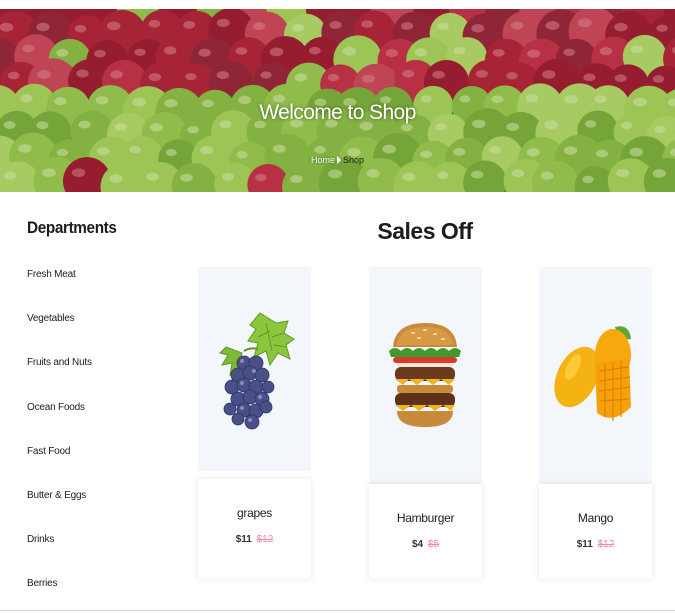 This screenshot has width=675, height=613. Describe the element at coordinates (102, 424) in the screenshot. I see `sidebar-item-ocean-foods: Ocean Foods` at that location.